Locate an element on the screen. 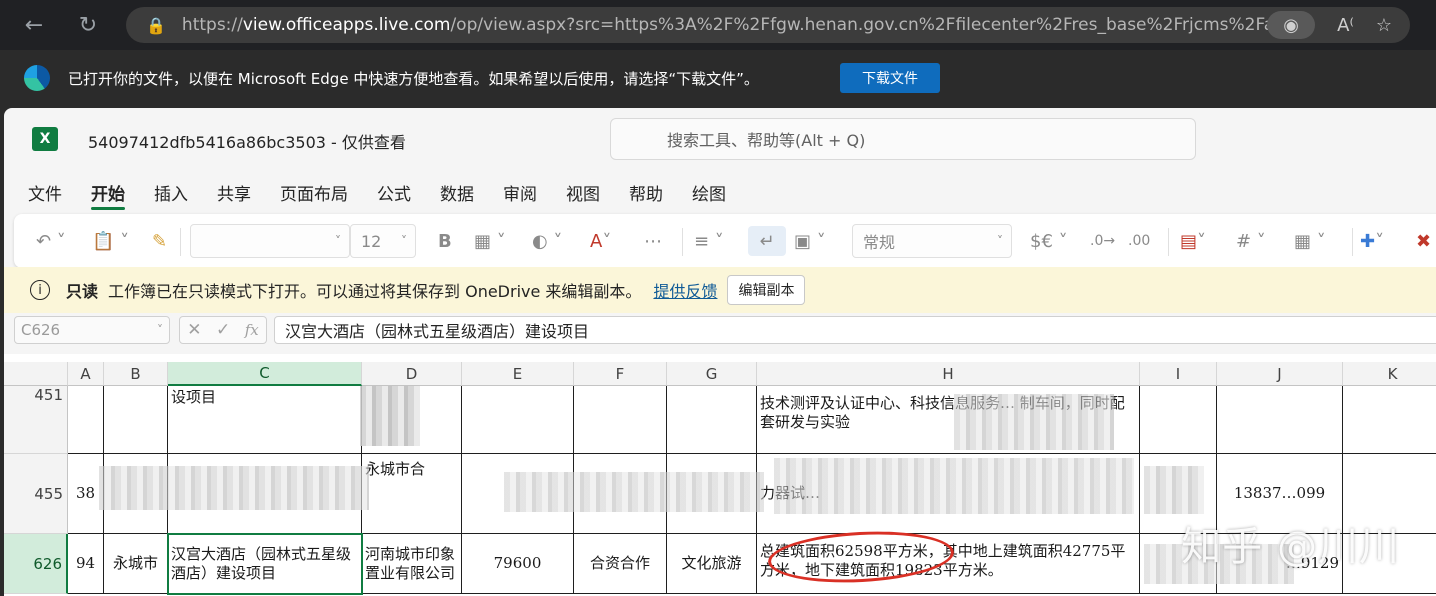  refresh-icon: ↻ is located at coordinates (88, 25).